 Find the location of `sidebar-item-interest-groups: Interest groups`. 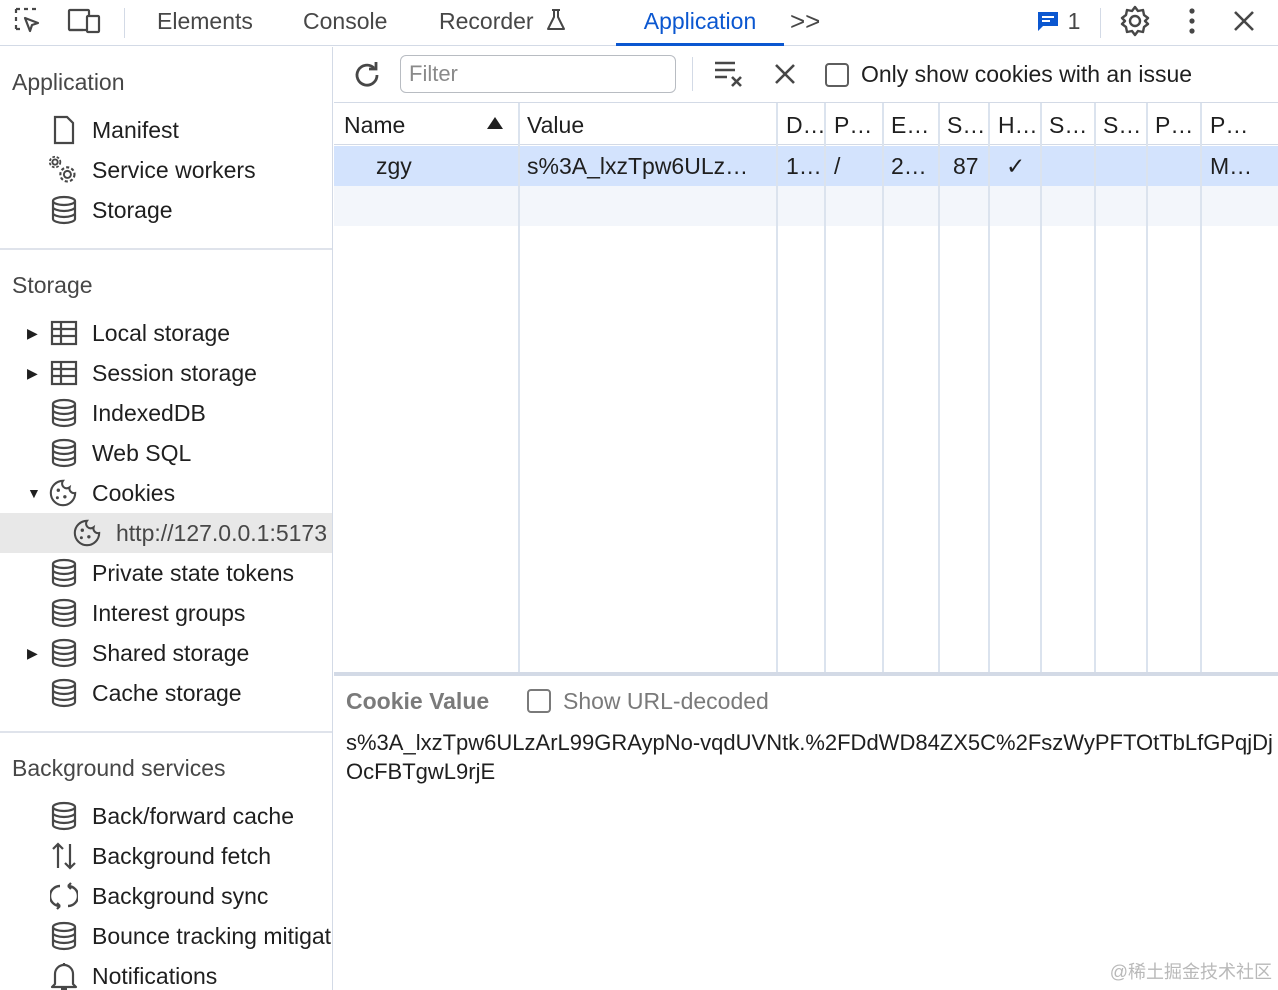

sidebar-item-interest-groups: Interest groups is located at coordinates (166, 613).